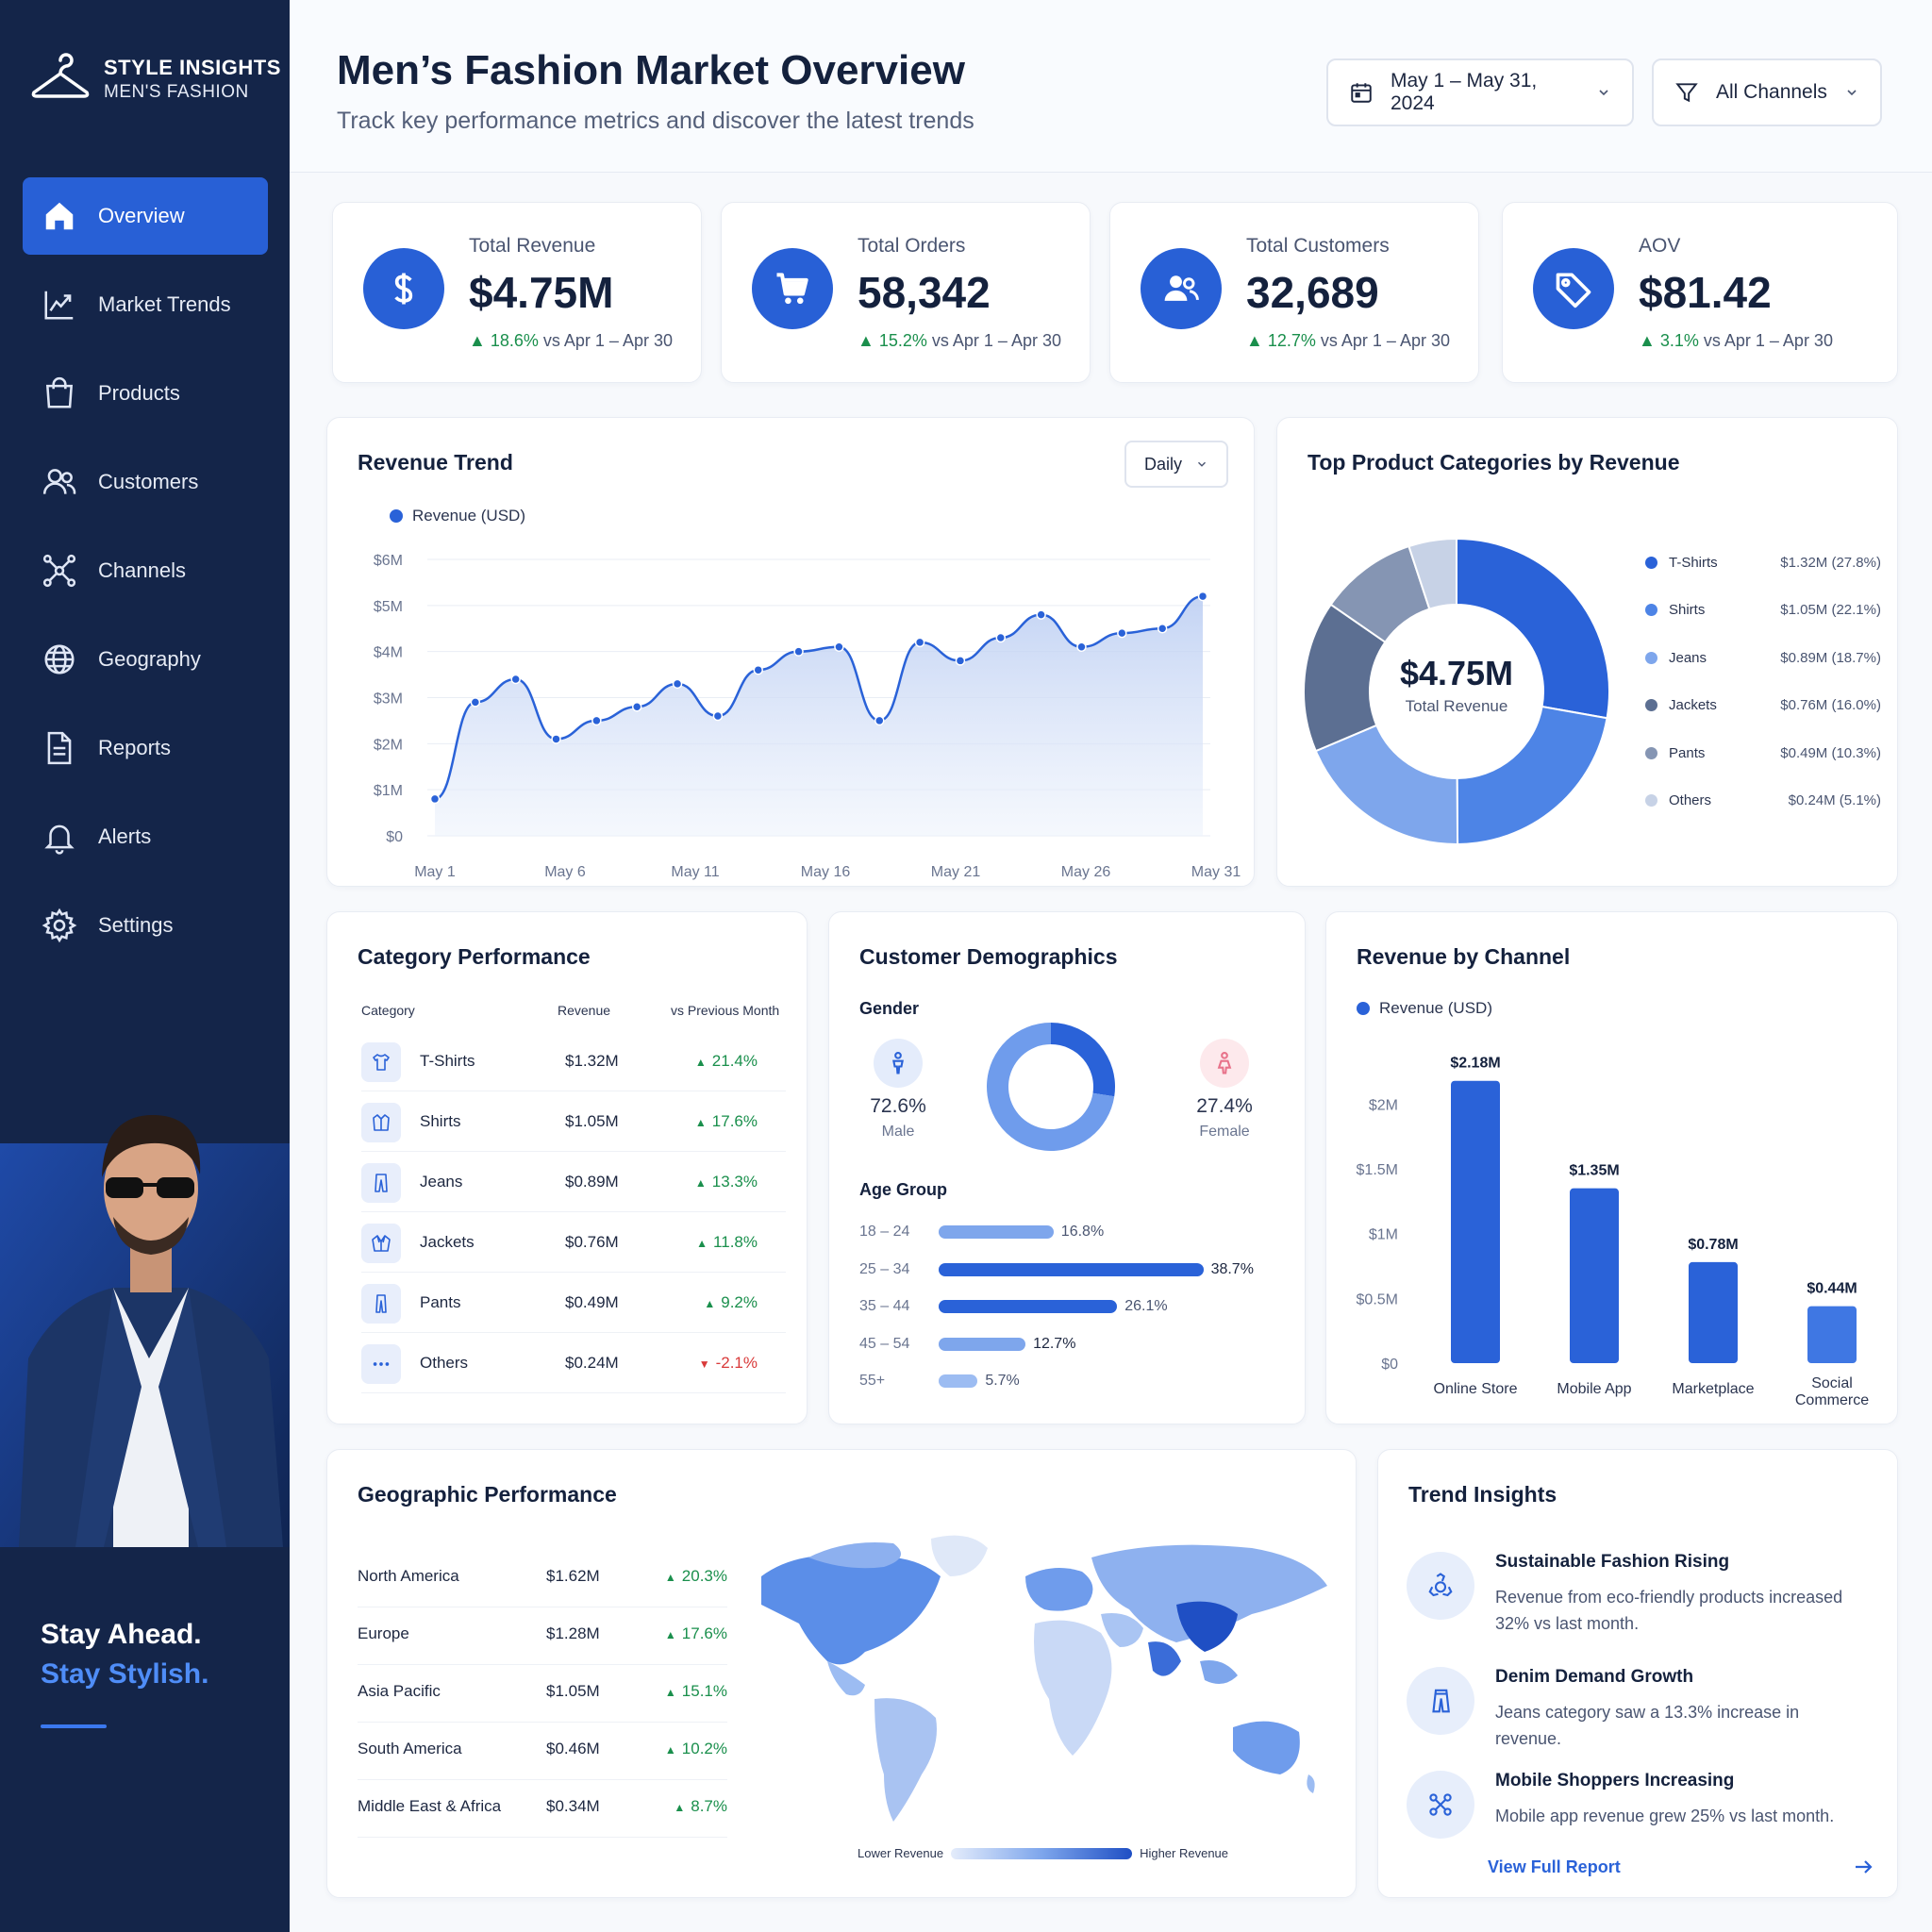  What do you see at coordinates (542, 1694) in the screenshot?
I see `region-row: Asia Pacific $1.05M ▲ 15.1%` at bounding box center [542, 1694].